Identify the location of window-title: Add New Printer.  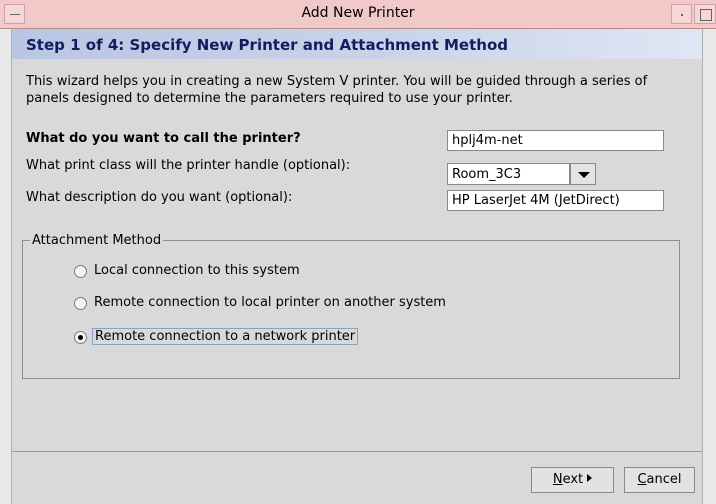
(358, 13).